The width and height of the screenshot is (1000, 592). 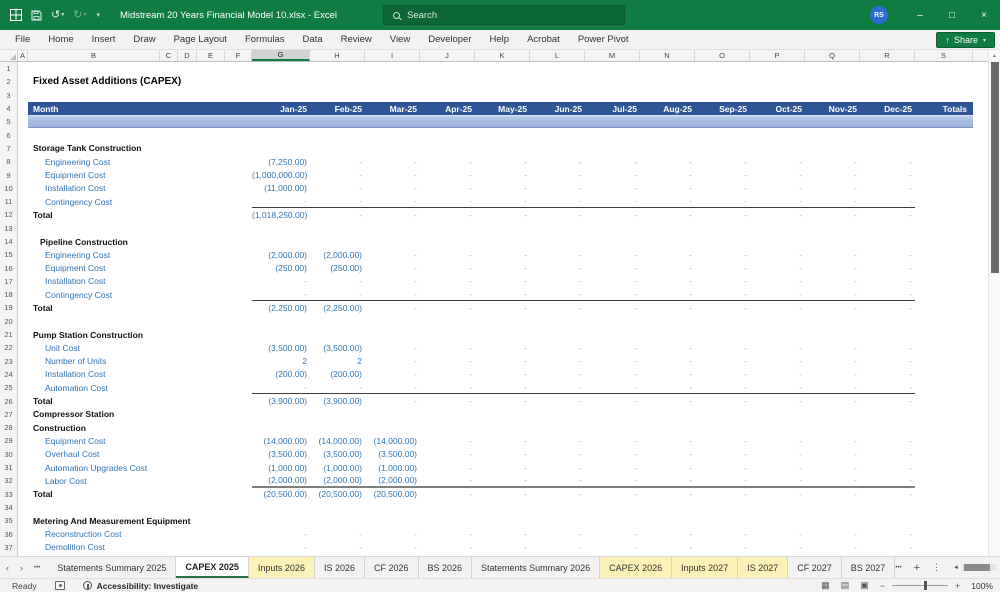 What do you see at coordinates (392, 294) in the screenshot?
I see `cell-18-m3: -` at bounding box center [392, 294].